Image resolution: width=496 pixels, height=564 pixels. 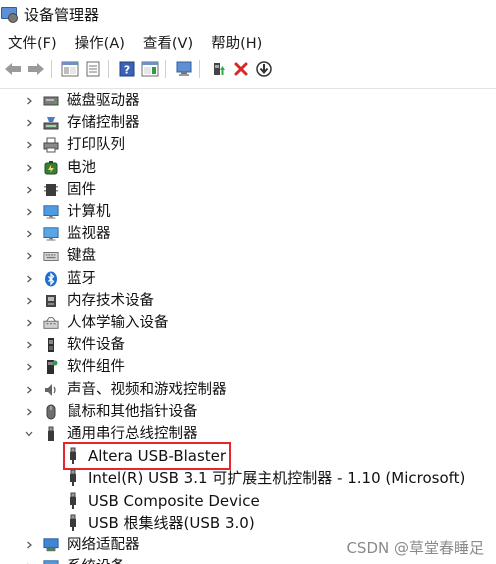 I want to click on bluetooth-icon, so click(x=51, y=279).